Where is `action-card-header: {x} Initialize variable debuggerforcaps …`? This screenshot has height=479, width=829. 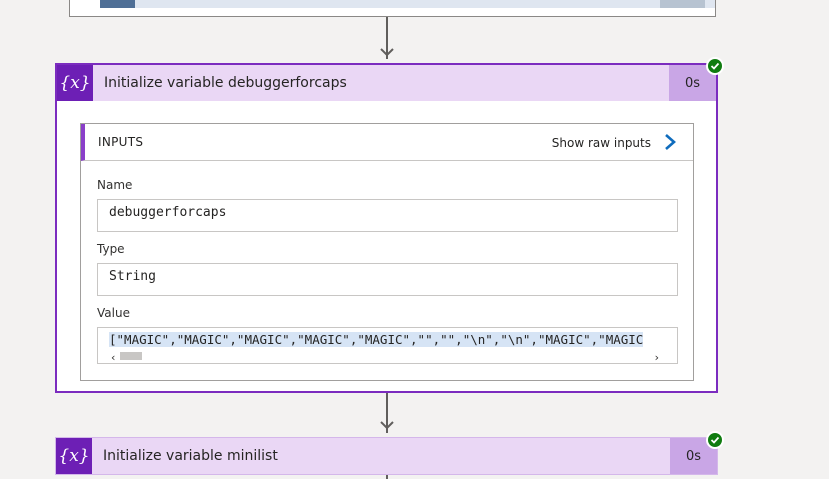
action-card-header: {x} Initialize variable debuggerforcaps … is located at coordinates (386, 83).